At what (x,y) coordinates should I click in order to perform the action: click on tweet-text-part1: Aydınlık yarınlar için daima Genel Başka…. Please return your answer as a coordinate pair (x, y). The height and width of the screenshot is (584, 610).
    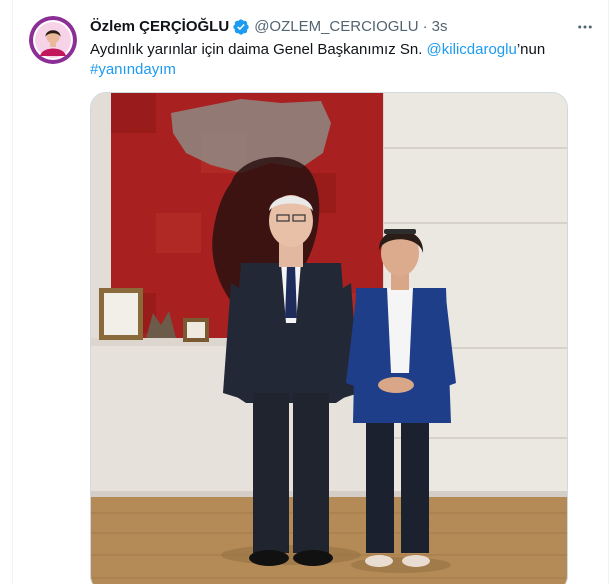
    Looking at the image, I should click on (258, 49).